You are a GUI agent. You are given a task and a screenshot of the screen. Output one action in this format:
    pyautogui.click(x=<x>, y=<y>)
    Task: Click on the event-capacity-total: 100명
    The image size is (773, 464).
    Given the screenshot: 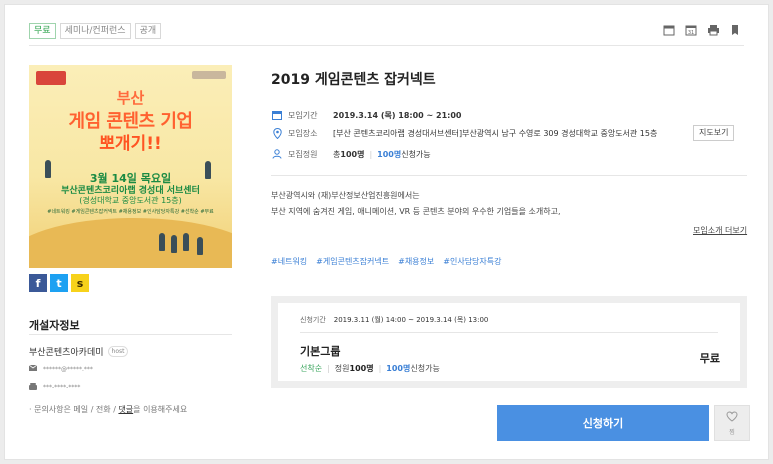 What is the action you would take?
    pyautogui.click(x=352, y=154)
    